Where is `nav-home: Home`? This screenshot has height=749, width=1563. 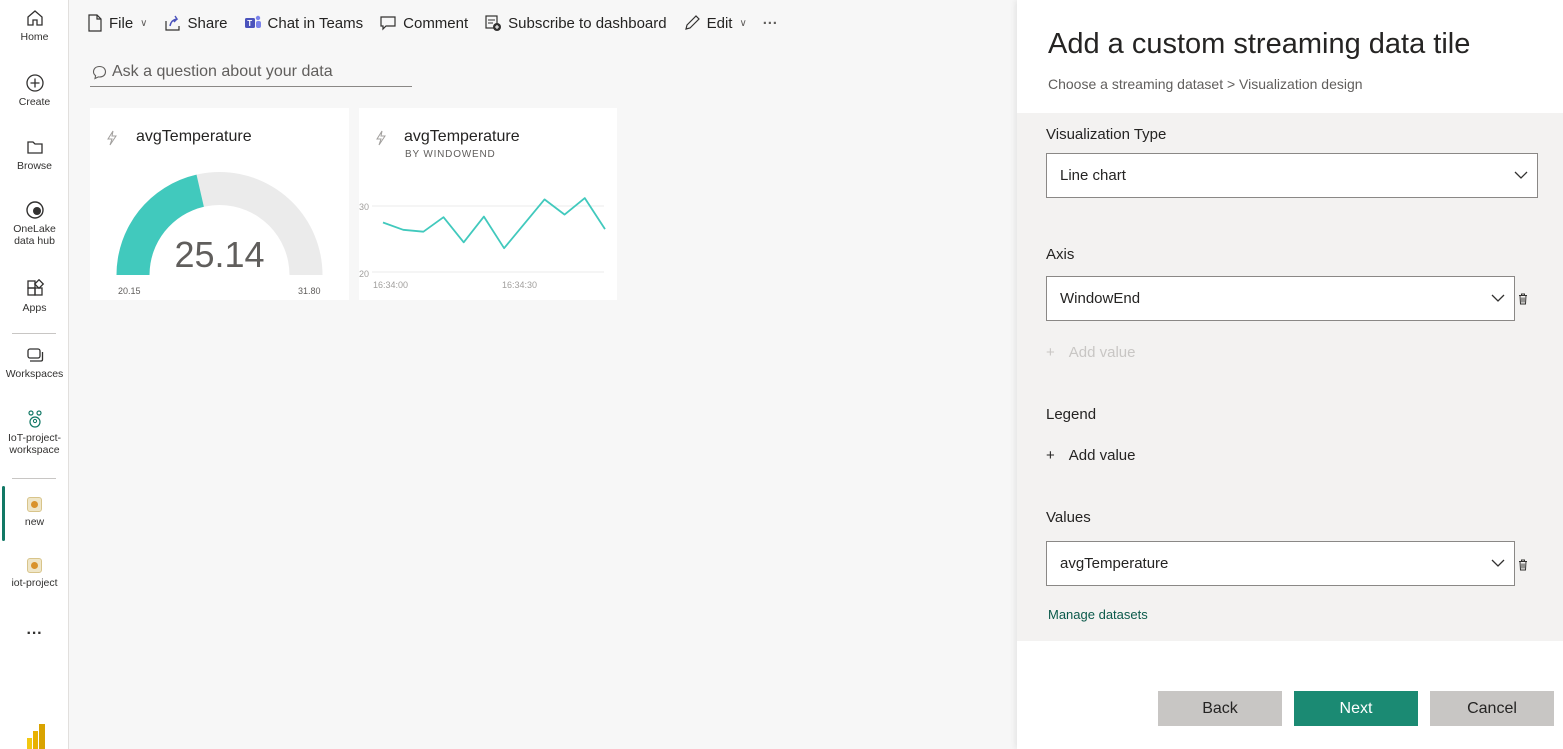 nav-home: Home is located at coordinates (34, 25).